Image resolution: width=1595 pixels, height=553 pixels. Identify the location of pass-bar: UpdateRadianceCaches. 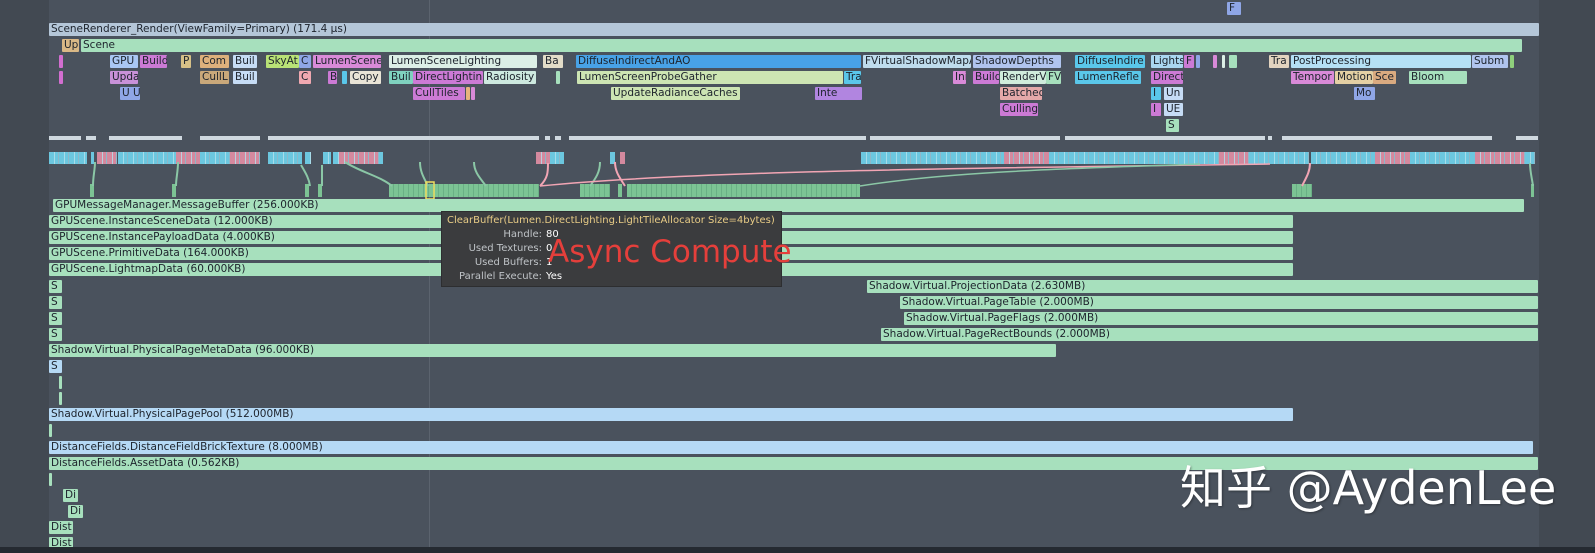
(675, 93).